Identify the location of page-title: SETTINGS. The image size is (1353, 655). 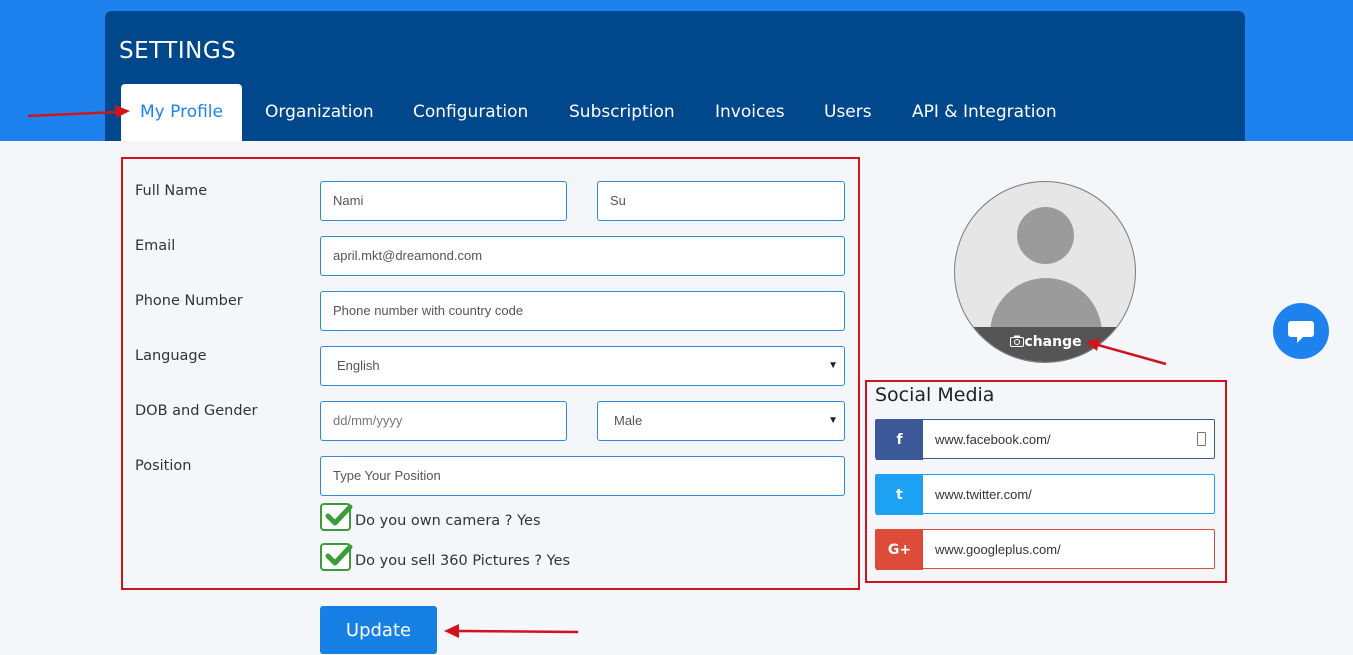
(178, 51).